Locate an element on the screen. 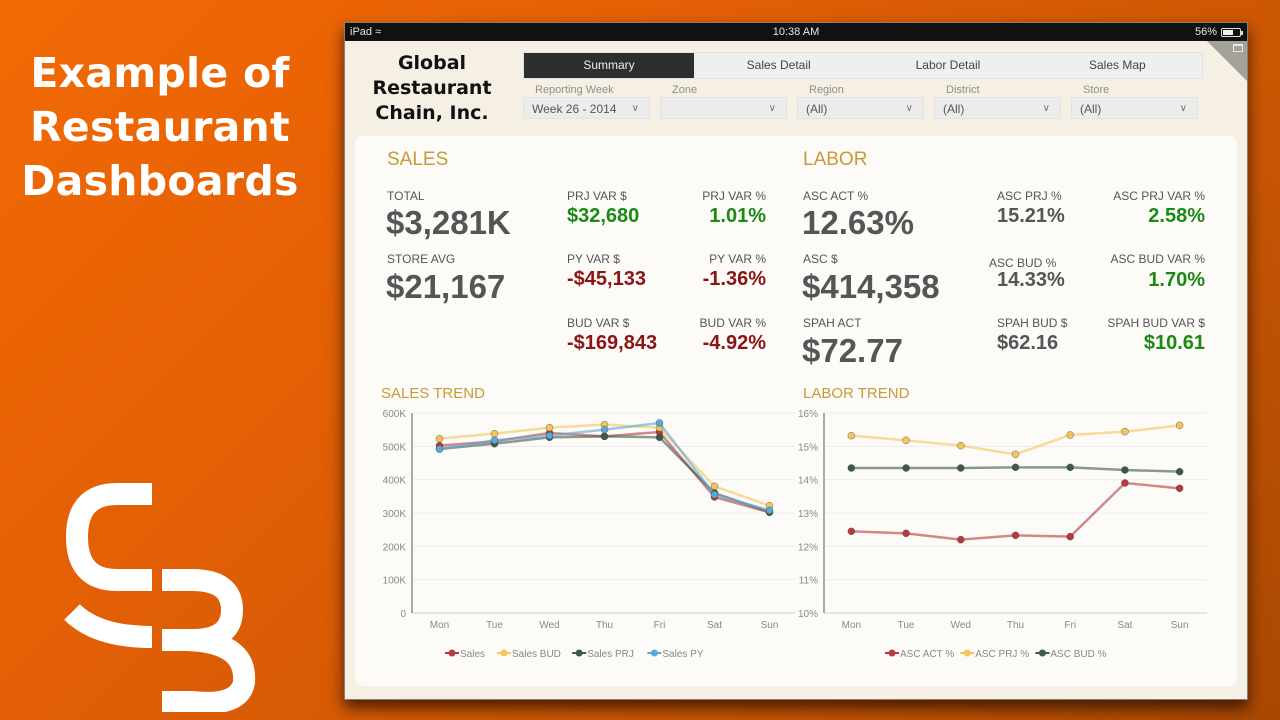  reporting-week-select: Week 26 - 2014 ∨ is located at coordinates (586, 108).